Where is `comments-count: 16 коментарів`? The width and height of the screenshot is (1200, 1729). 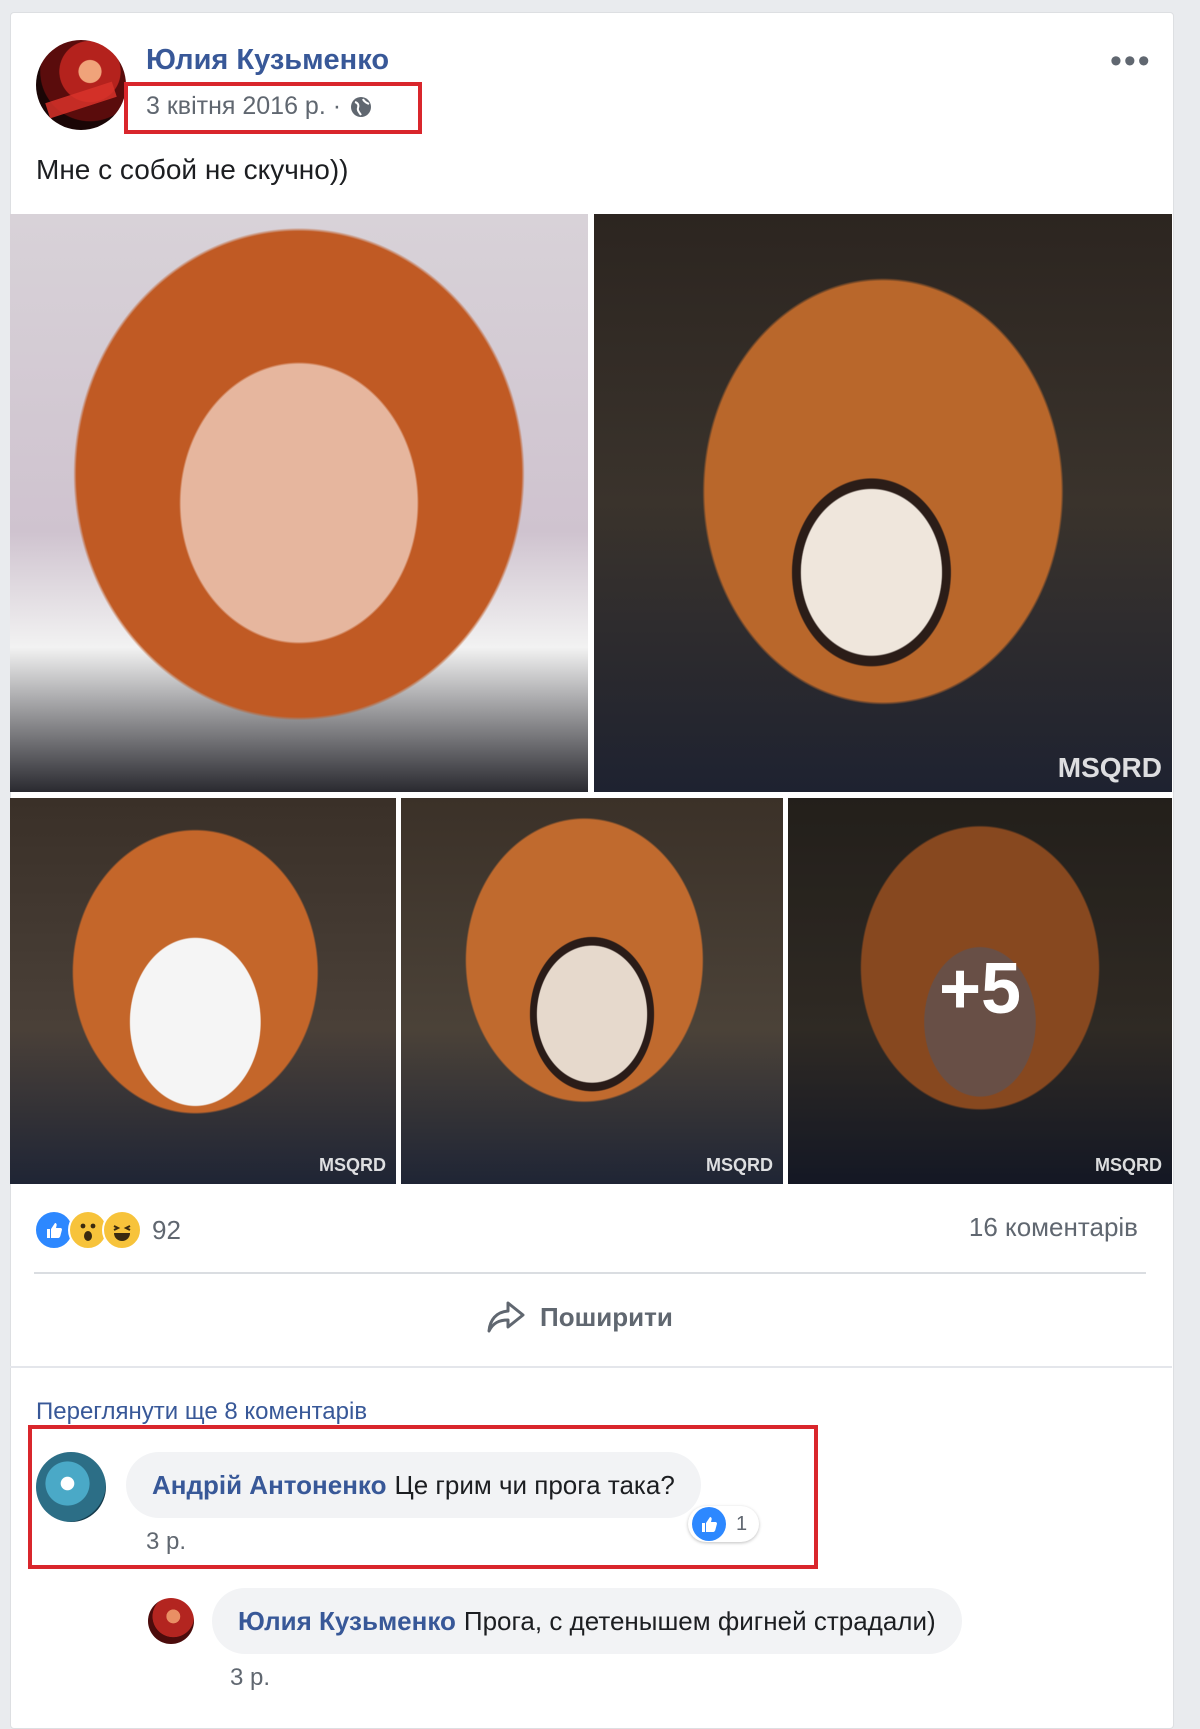 comments-count: 16 коментарів is located at coordinates (1053, 1227).